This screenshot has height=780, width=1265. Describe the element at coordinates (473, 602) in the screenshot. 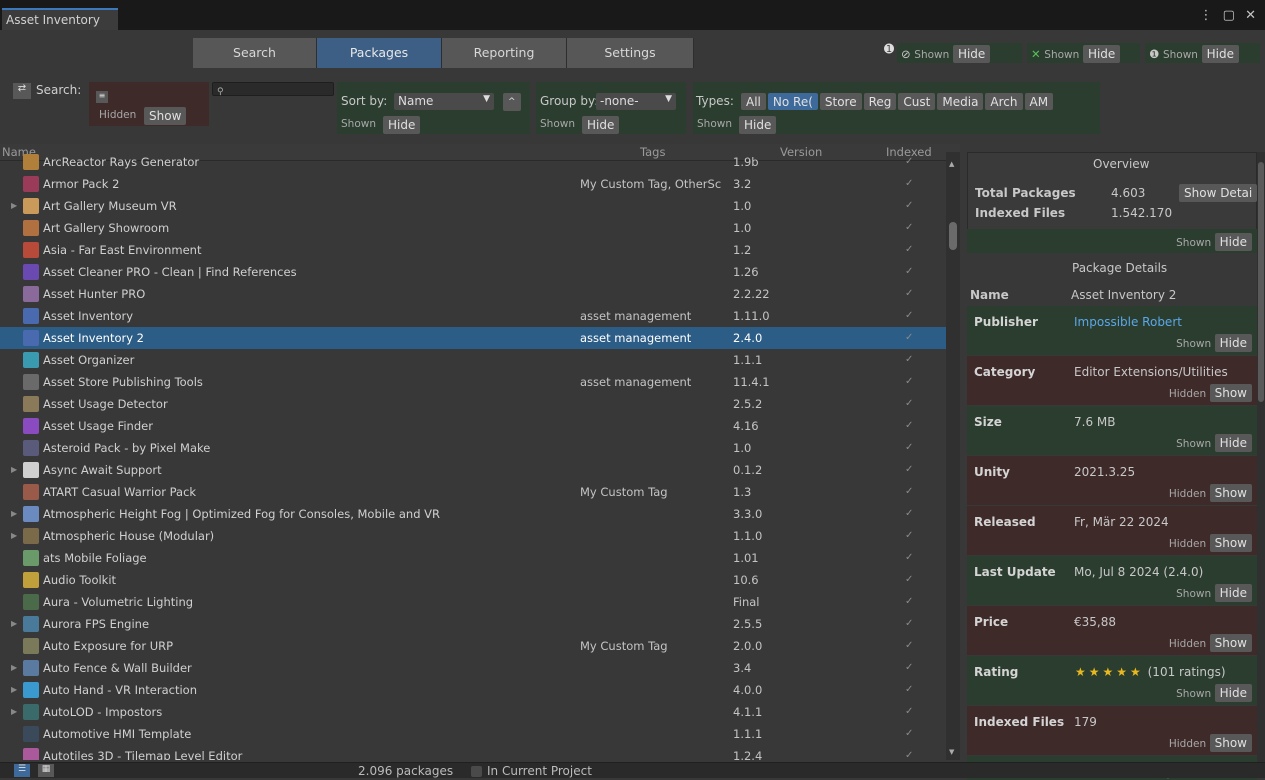

I see `list-item: Aura - Volumetric Lighting Final ✓` at that location.